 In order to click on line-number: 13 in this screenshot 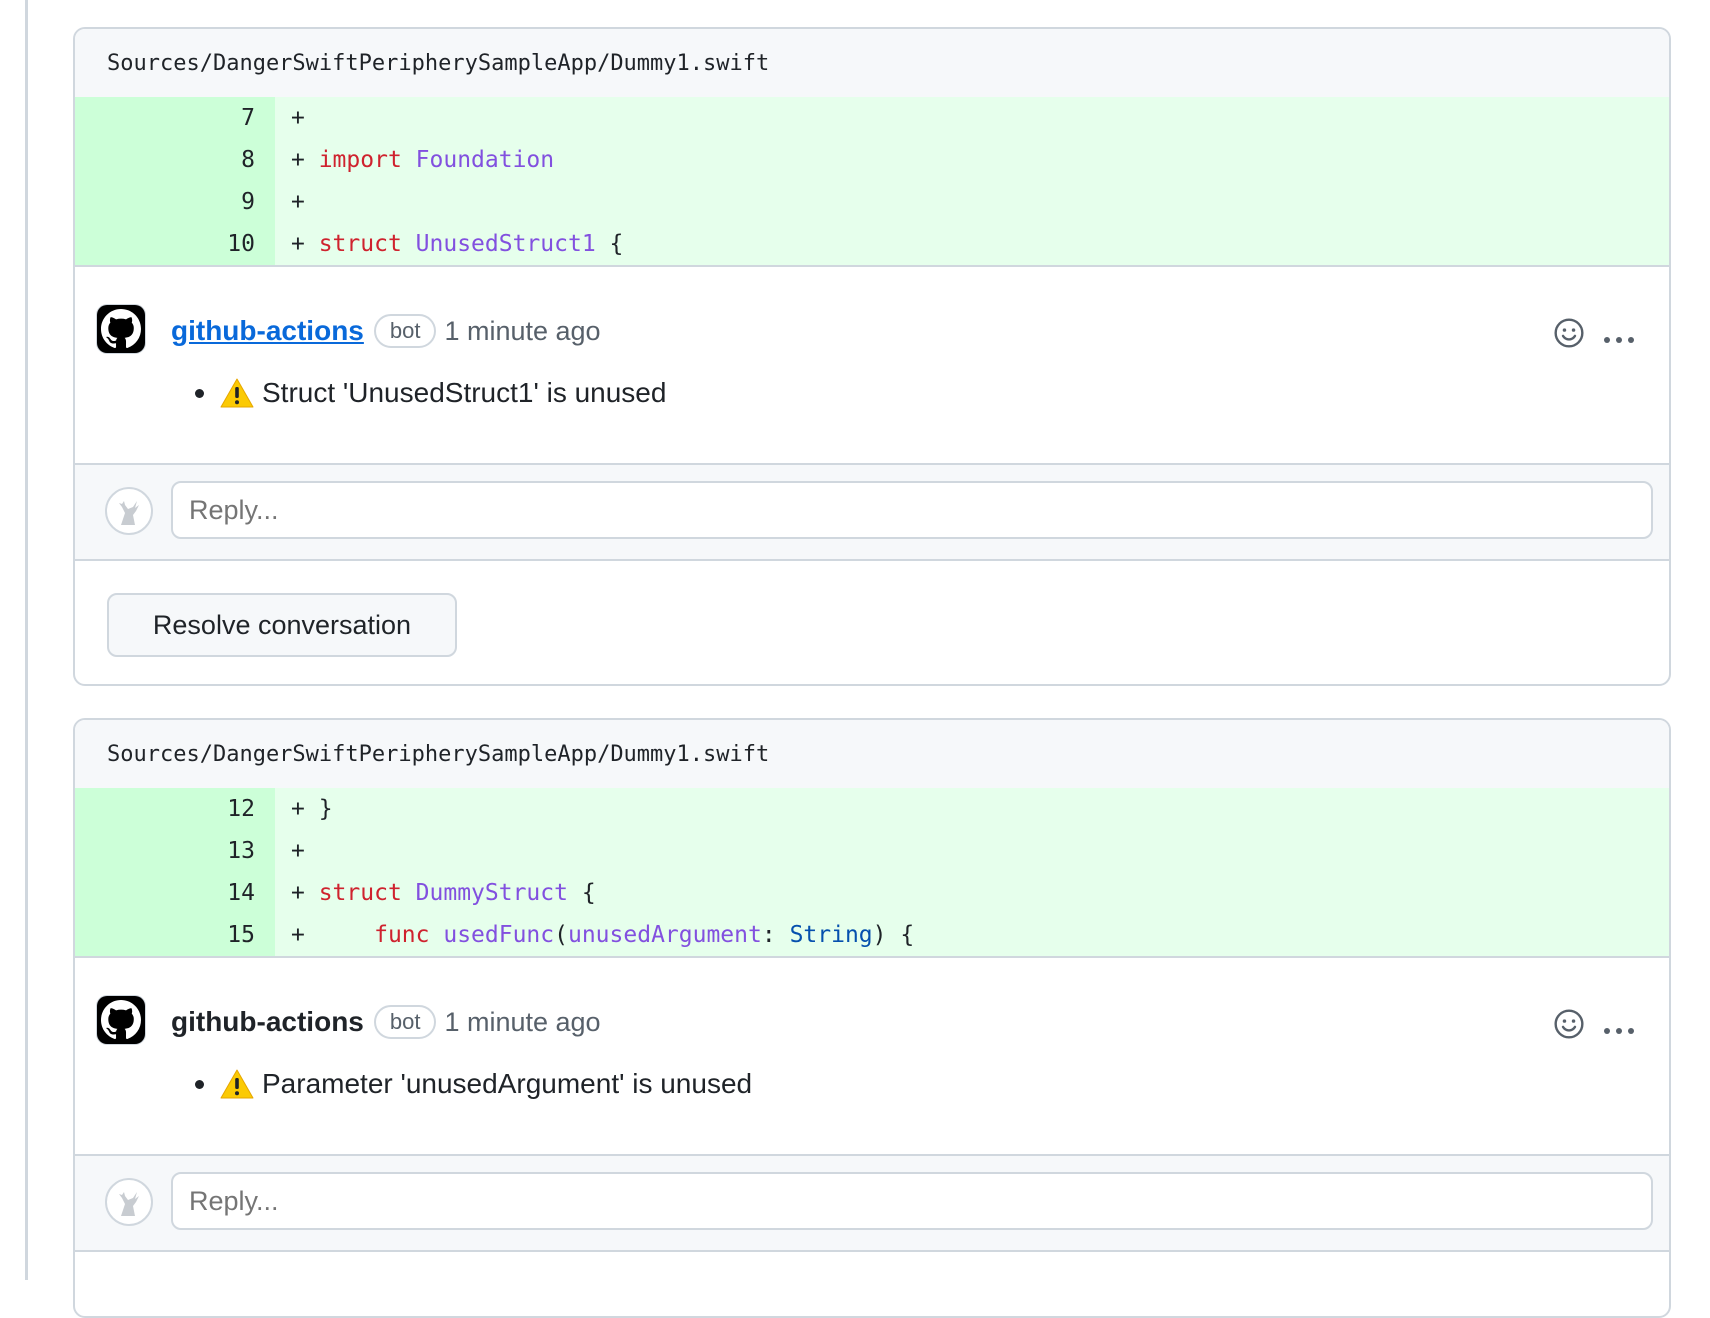, I will do `click(175, 851)`.